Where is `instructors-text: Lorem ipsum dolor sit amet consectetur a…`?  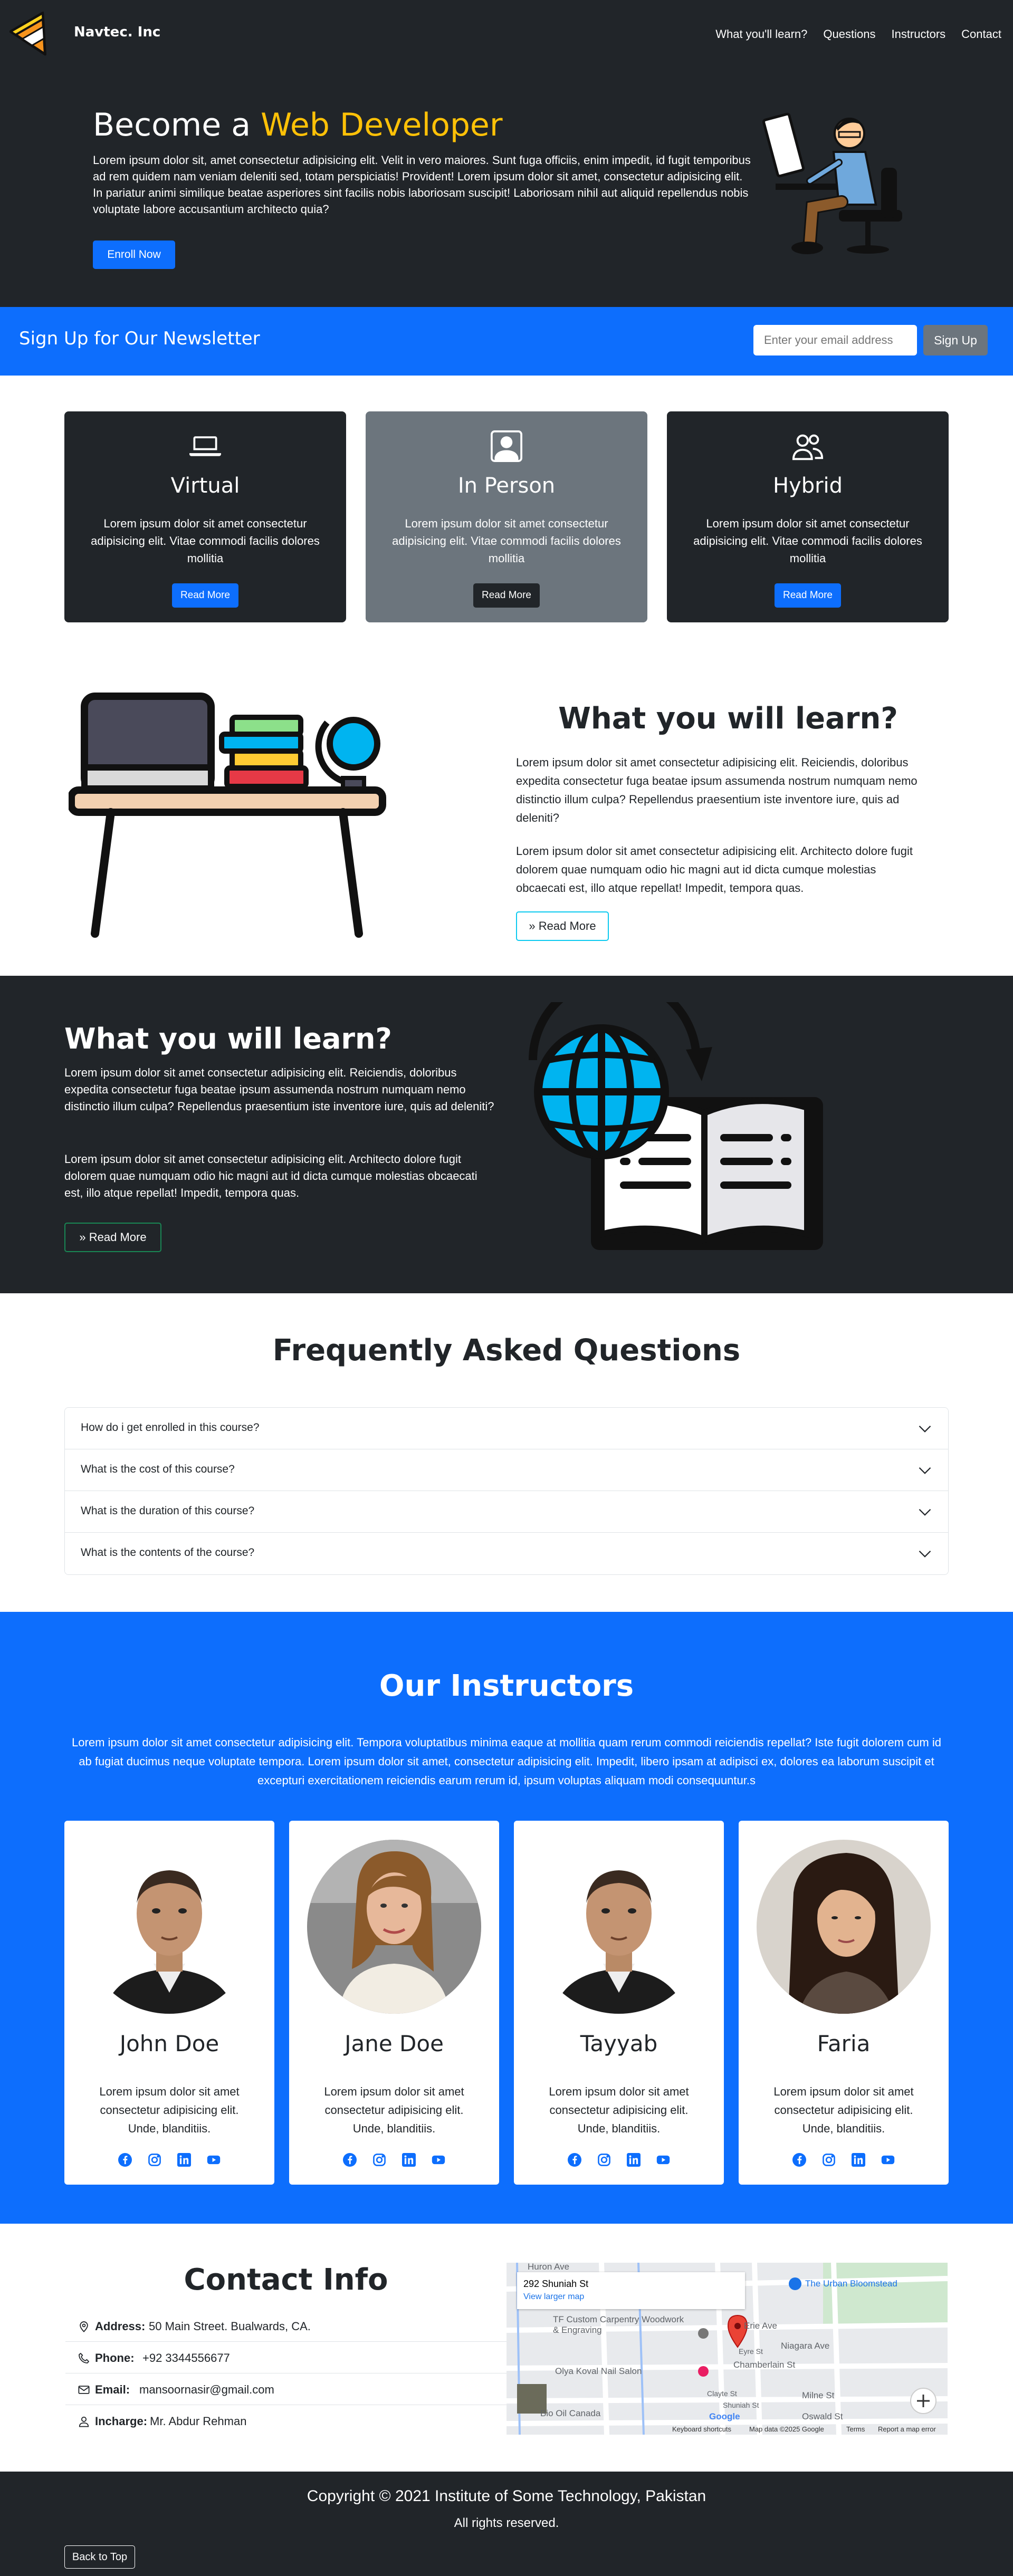 instructors-text: Lorem ipsum dolor sit amet consectetur a… is located at coordinates (506, 1761).